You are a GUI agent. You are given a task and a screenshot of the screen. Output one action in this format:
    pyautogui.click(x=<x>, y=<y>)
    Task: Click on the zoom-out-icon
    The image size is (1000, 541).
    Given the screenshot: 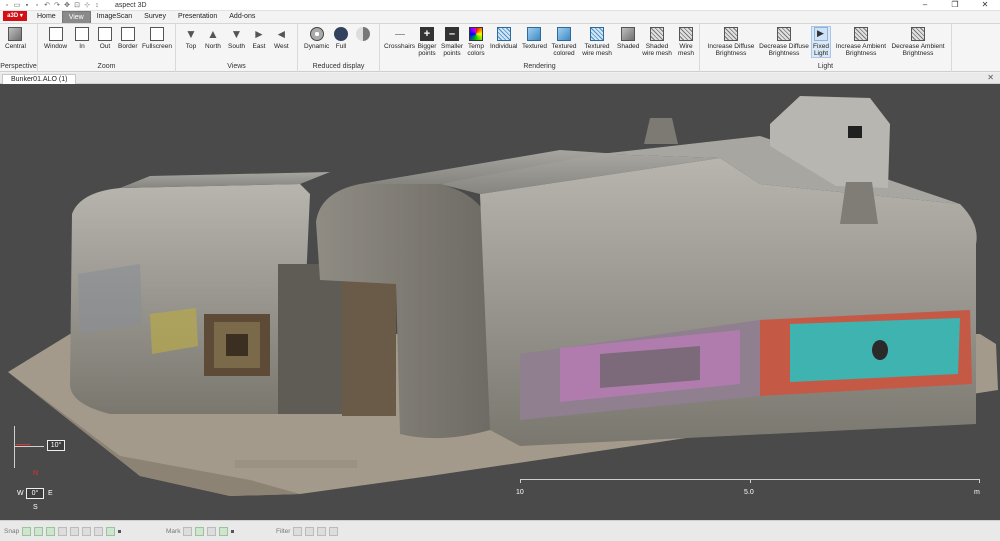 What is the action you would take?
    pyautogui.click(x=105, y=34)
    